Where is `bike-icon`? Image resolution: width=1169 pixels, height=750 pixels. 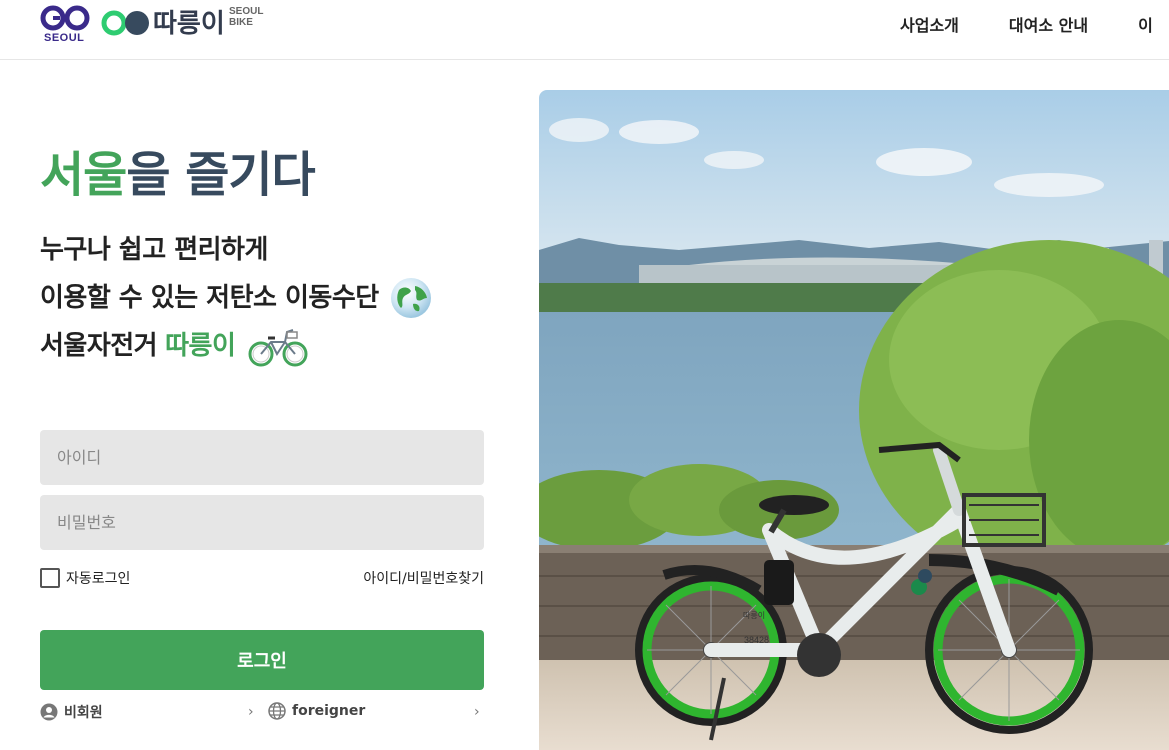 bike-icon is located at coordinates (278, 348).